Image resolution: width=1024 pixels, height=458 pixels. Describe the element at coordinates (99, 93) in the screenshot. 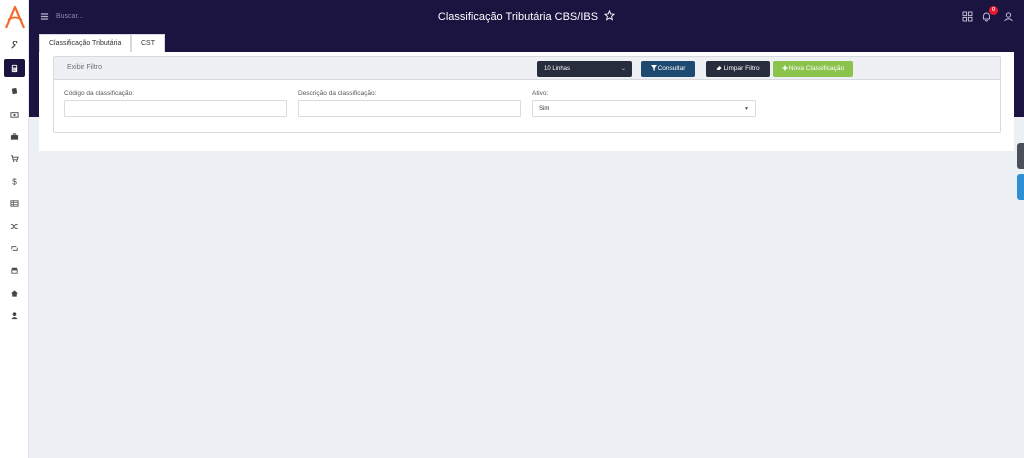

I see `code-label: Código da classificação:` at that location.